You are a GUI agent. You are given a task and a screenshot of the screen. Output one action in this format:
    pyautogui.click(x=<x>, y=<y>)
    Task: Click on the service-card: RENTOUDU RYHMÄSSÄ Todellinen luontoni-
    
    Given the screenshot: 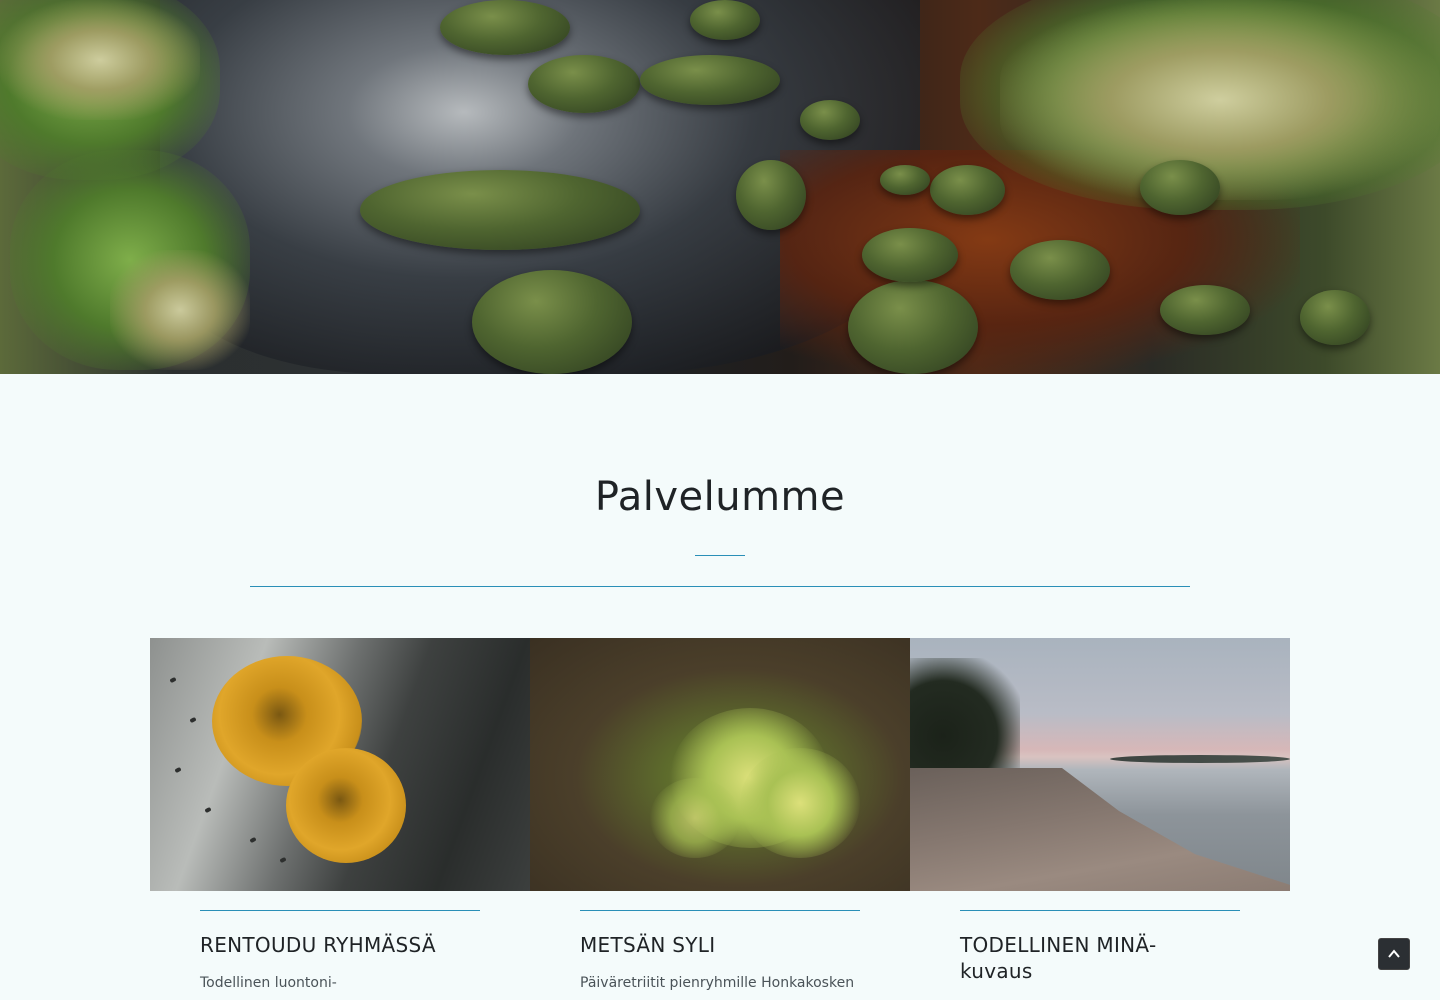 What is the action you would take?
    pyautogui.click(x=340, y=819)
    